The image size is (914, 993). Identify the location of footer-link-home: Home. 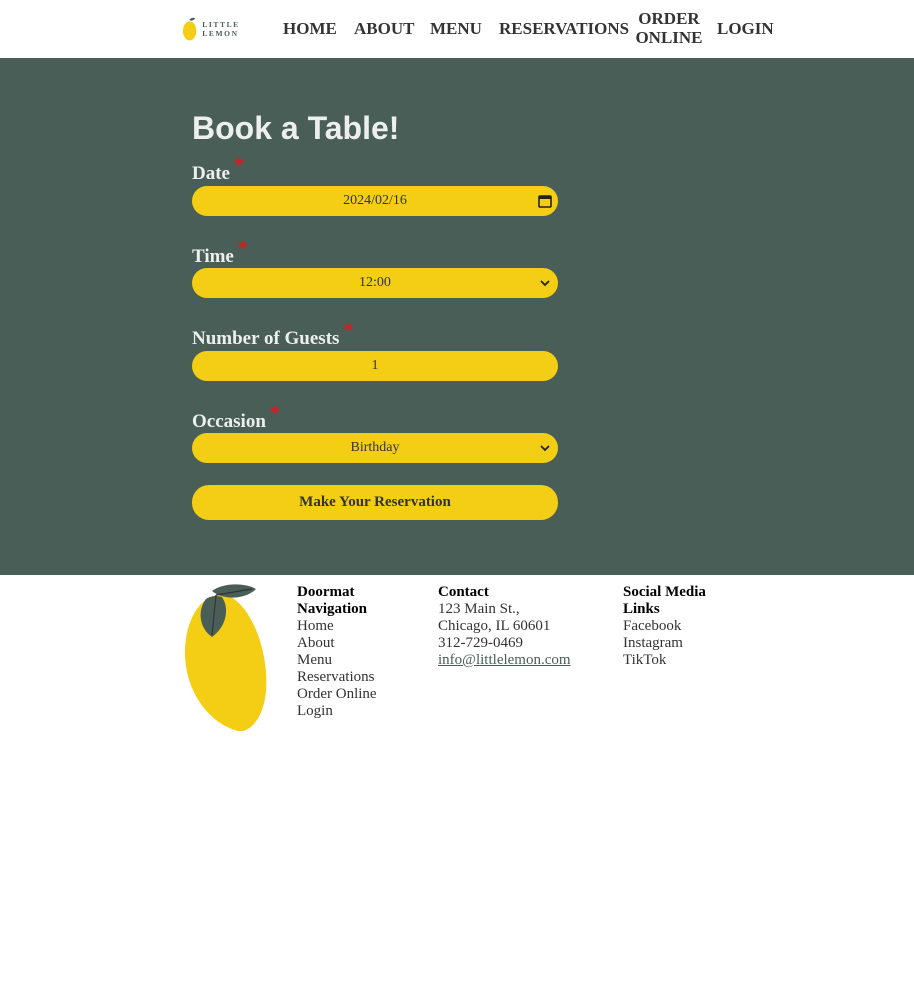
(347, 626).